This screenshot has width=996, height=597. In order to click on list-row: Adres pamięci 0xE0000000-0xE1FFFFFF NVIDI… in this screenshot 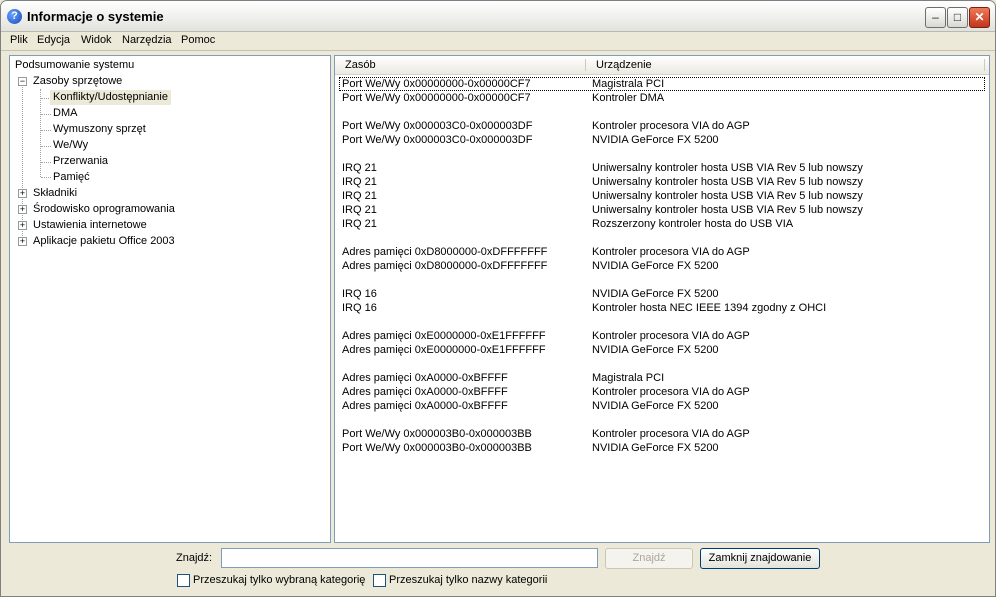, I will do `click(662, 350)`.